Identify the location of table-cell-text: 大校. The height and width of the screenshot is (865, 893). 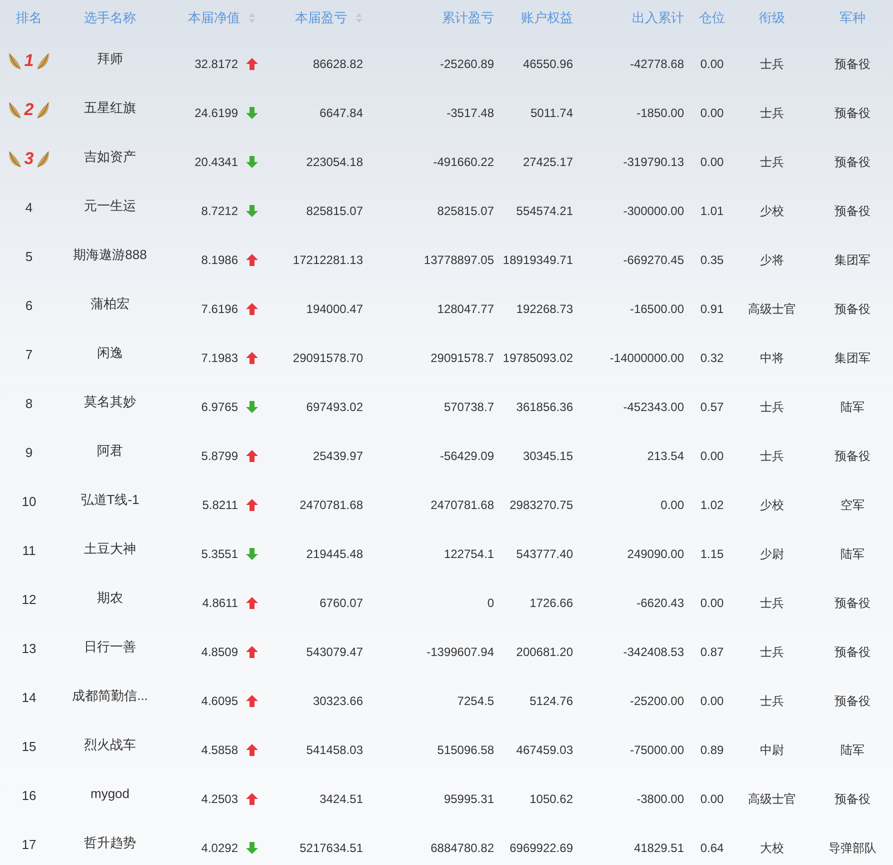
(772, 848).